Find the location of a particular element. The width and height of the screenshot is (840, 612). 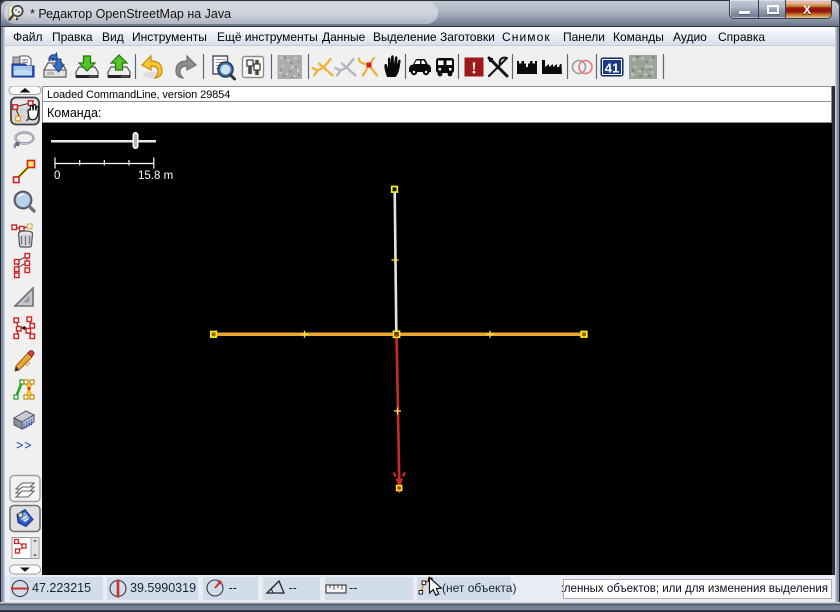

svg-text: 0 is located at coordinates (57, 176).